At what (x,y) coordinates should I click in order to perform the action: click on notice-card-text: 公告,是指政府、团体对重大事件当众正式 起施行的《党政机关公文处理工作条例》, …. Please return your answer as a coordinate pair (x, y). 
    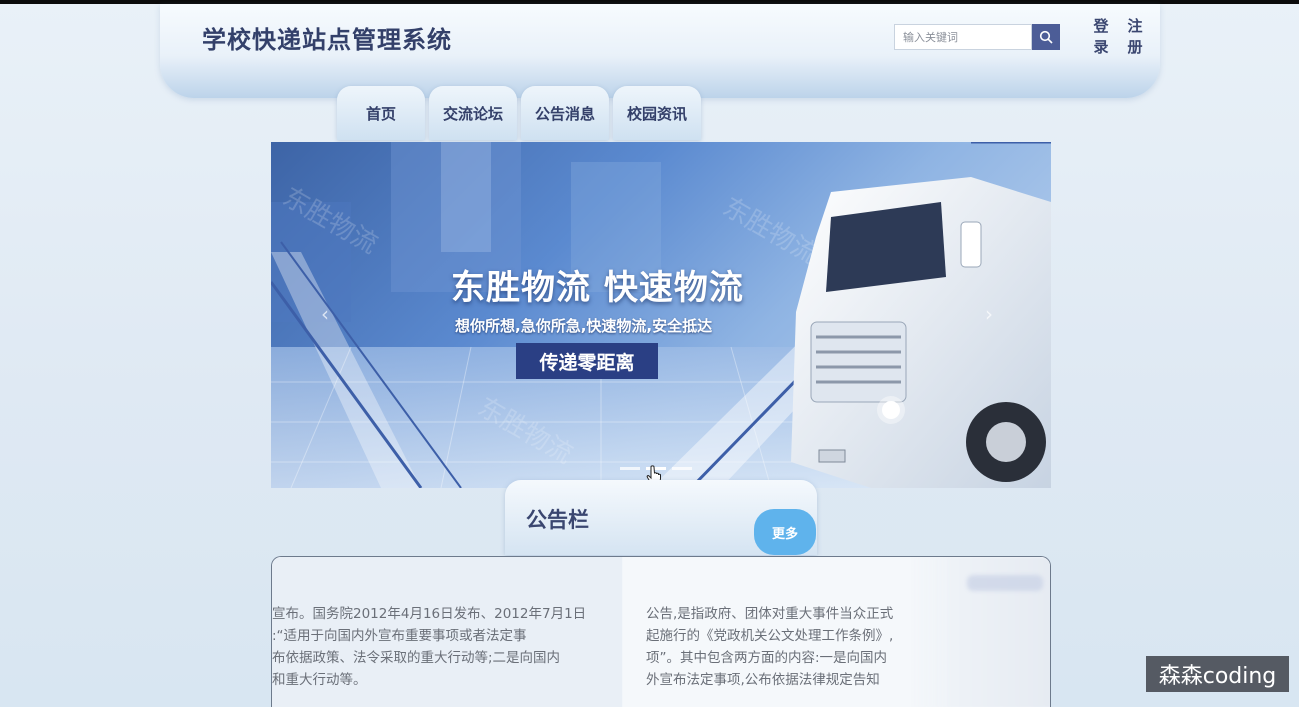
    Looking at the image, I should click on (769, 647).